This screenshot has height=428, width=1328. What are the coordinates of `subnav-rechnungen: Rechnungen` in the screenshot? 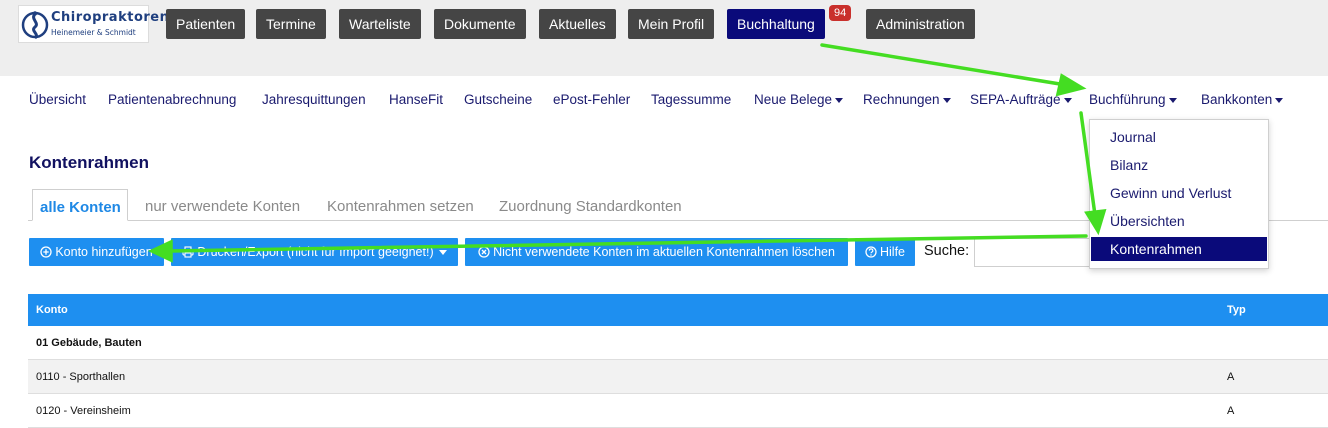 It's located at (907, 99).